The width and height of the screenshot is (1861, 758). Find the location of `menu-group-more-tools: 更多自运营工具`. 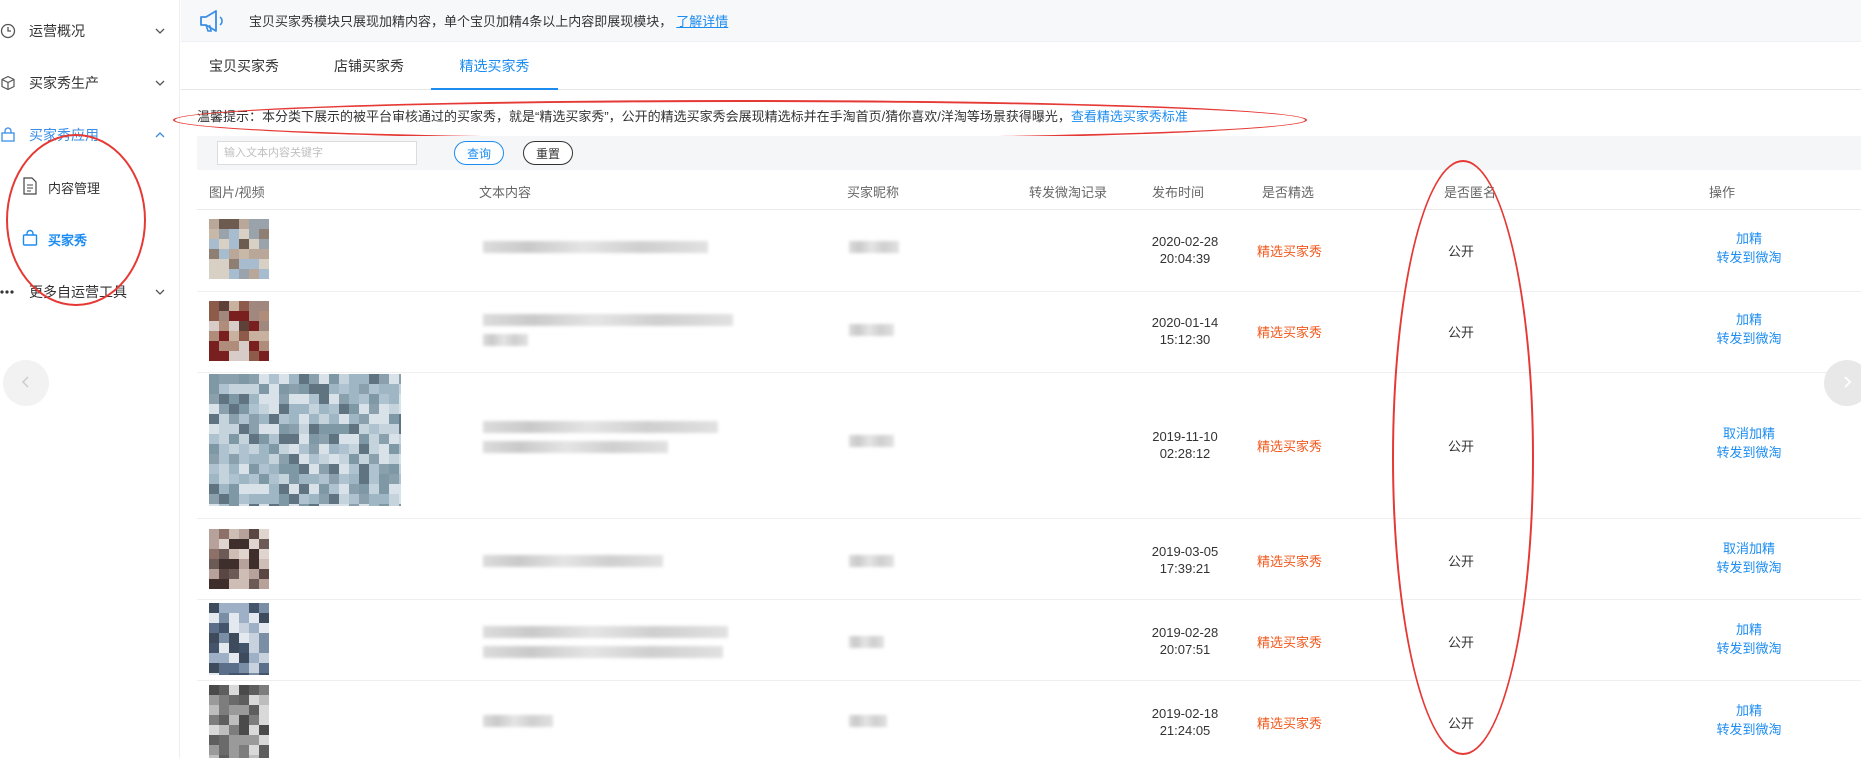

menu-group-more-tools: 更多自运营工具 is located at coordinates (90, 292).